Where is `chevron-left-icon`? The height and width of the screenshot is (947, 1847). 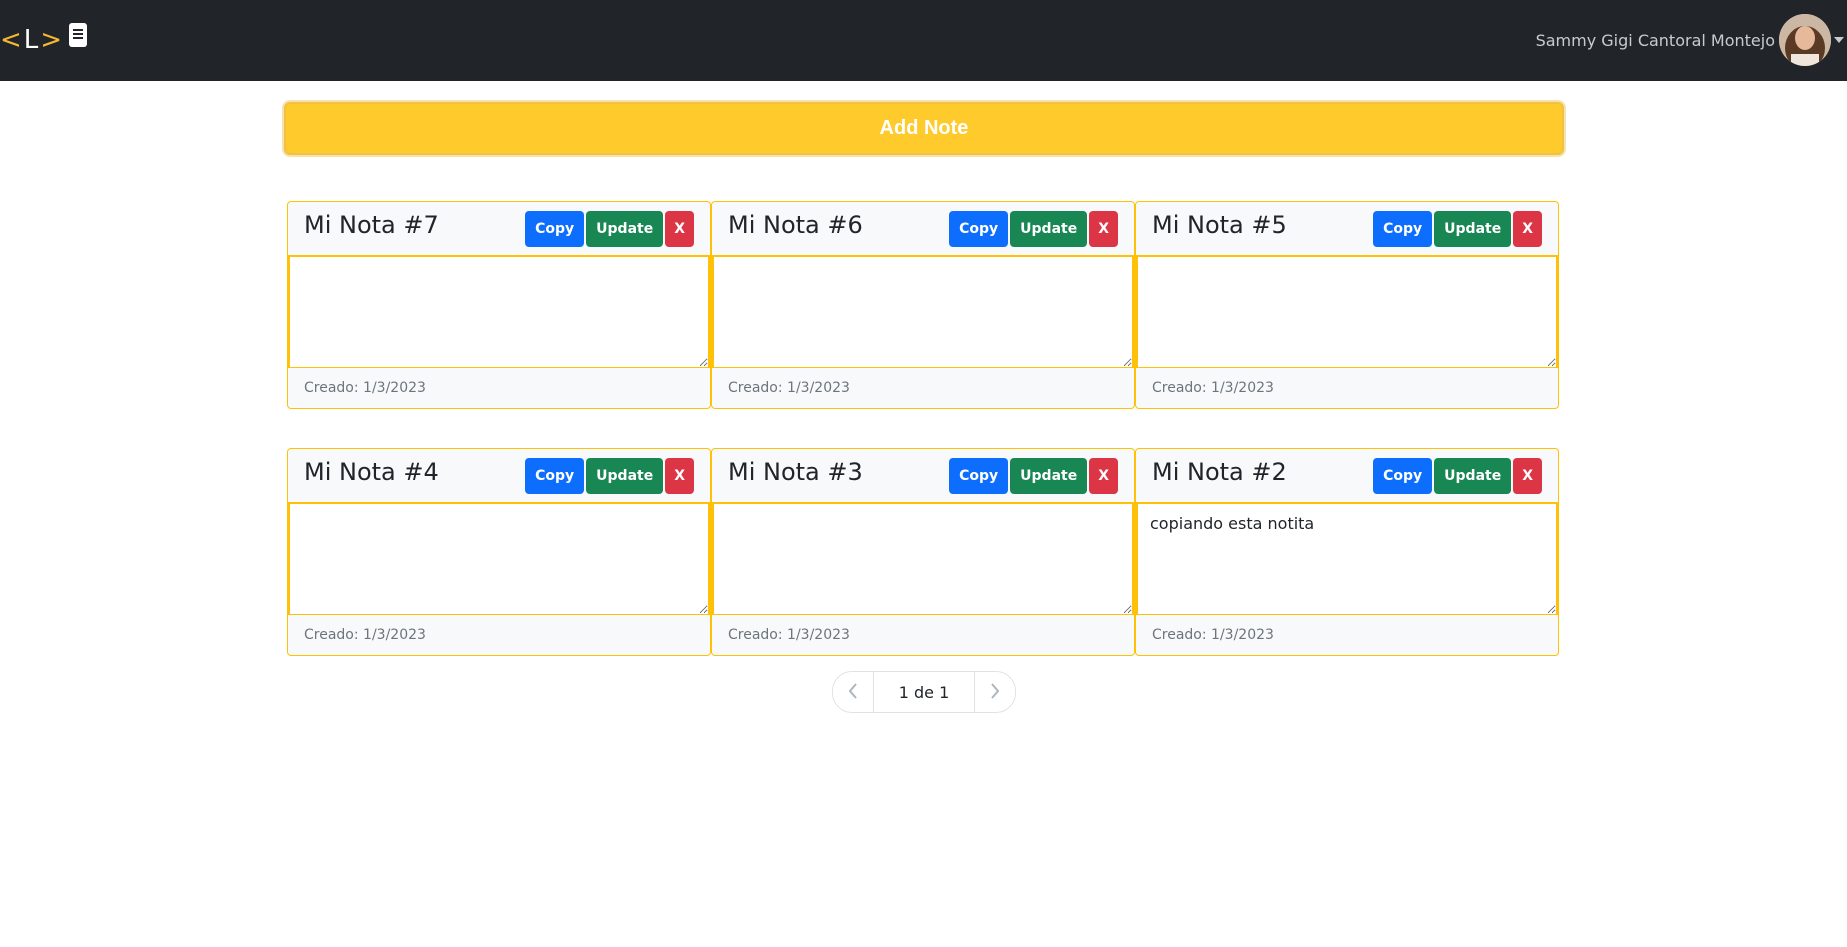
chevron-left-icon is located at coordinates (853, 692).